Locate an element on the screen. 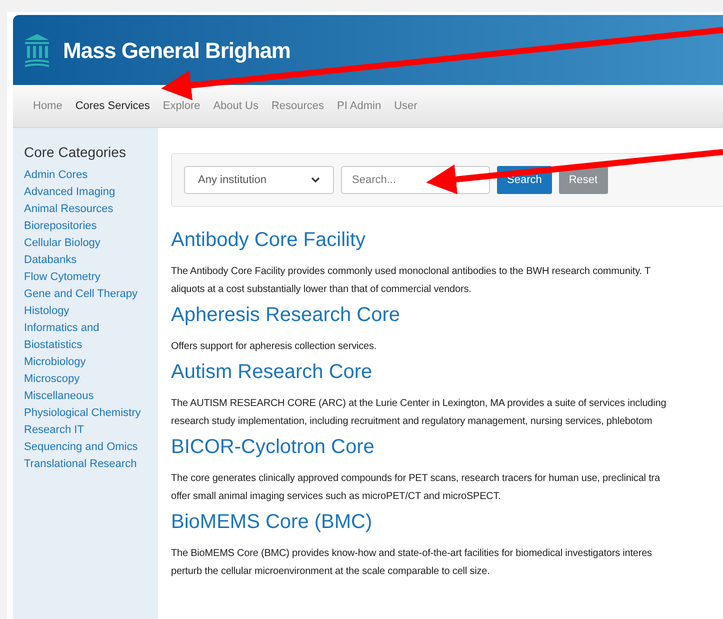 The width and height of the screenshot is (723, 619). core-title-link: Apheresis Research Core is located at coordinates (447, 315).